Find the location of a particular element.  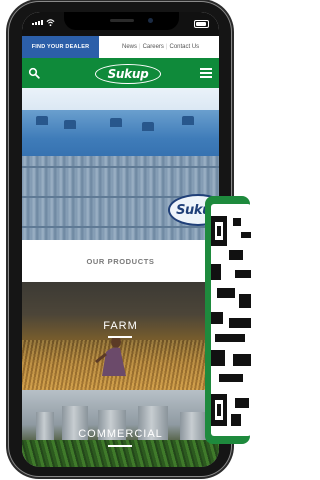

farm-panel: FARM is located at coordinates (120, 336).